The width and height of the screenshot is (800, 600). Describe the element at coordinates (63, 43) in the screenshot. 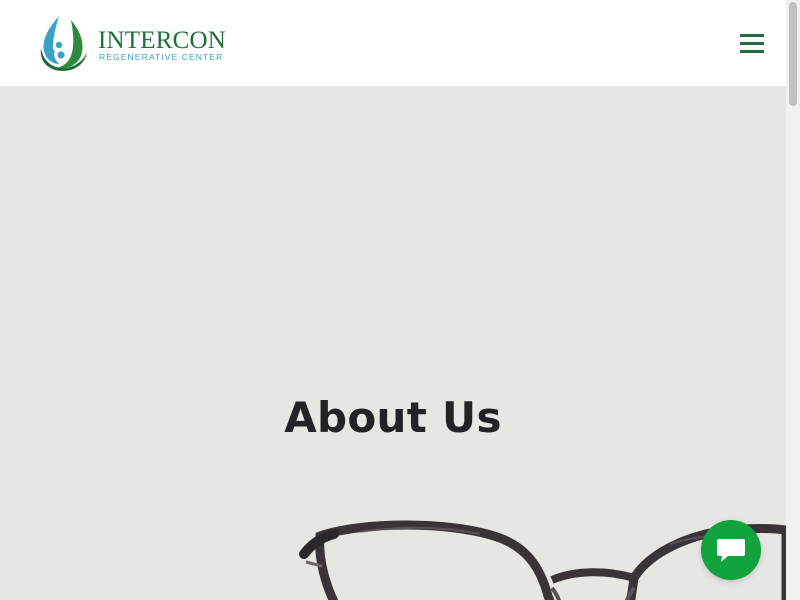

I see `leaf-drop-logo-icon` at that location.